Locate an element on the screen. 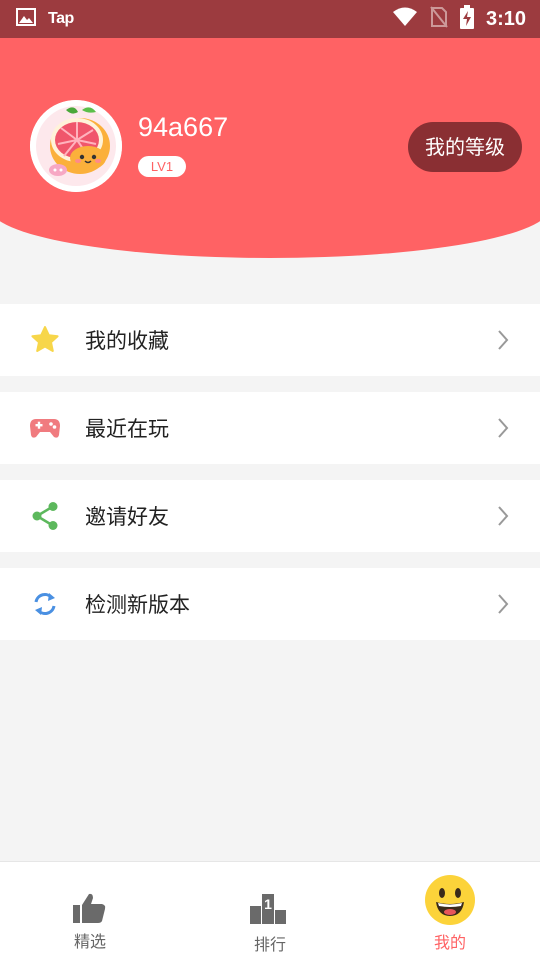  bottom-nav: 精选 1 排行 我的 is located at coordinates (270, 910).